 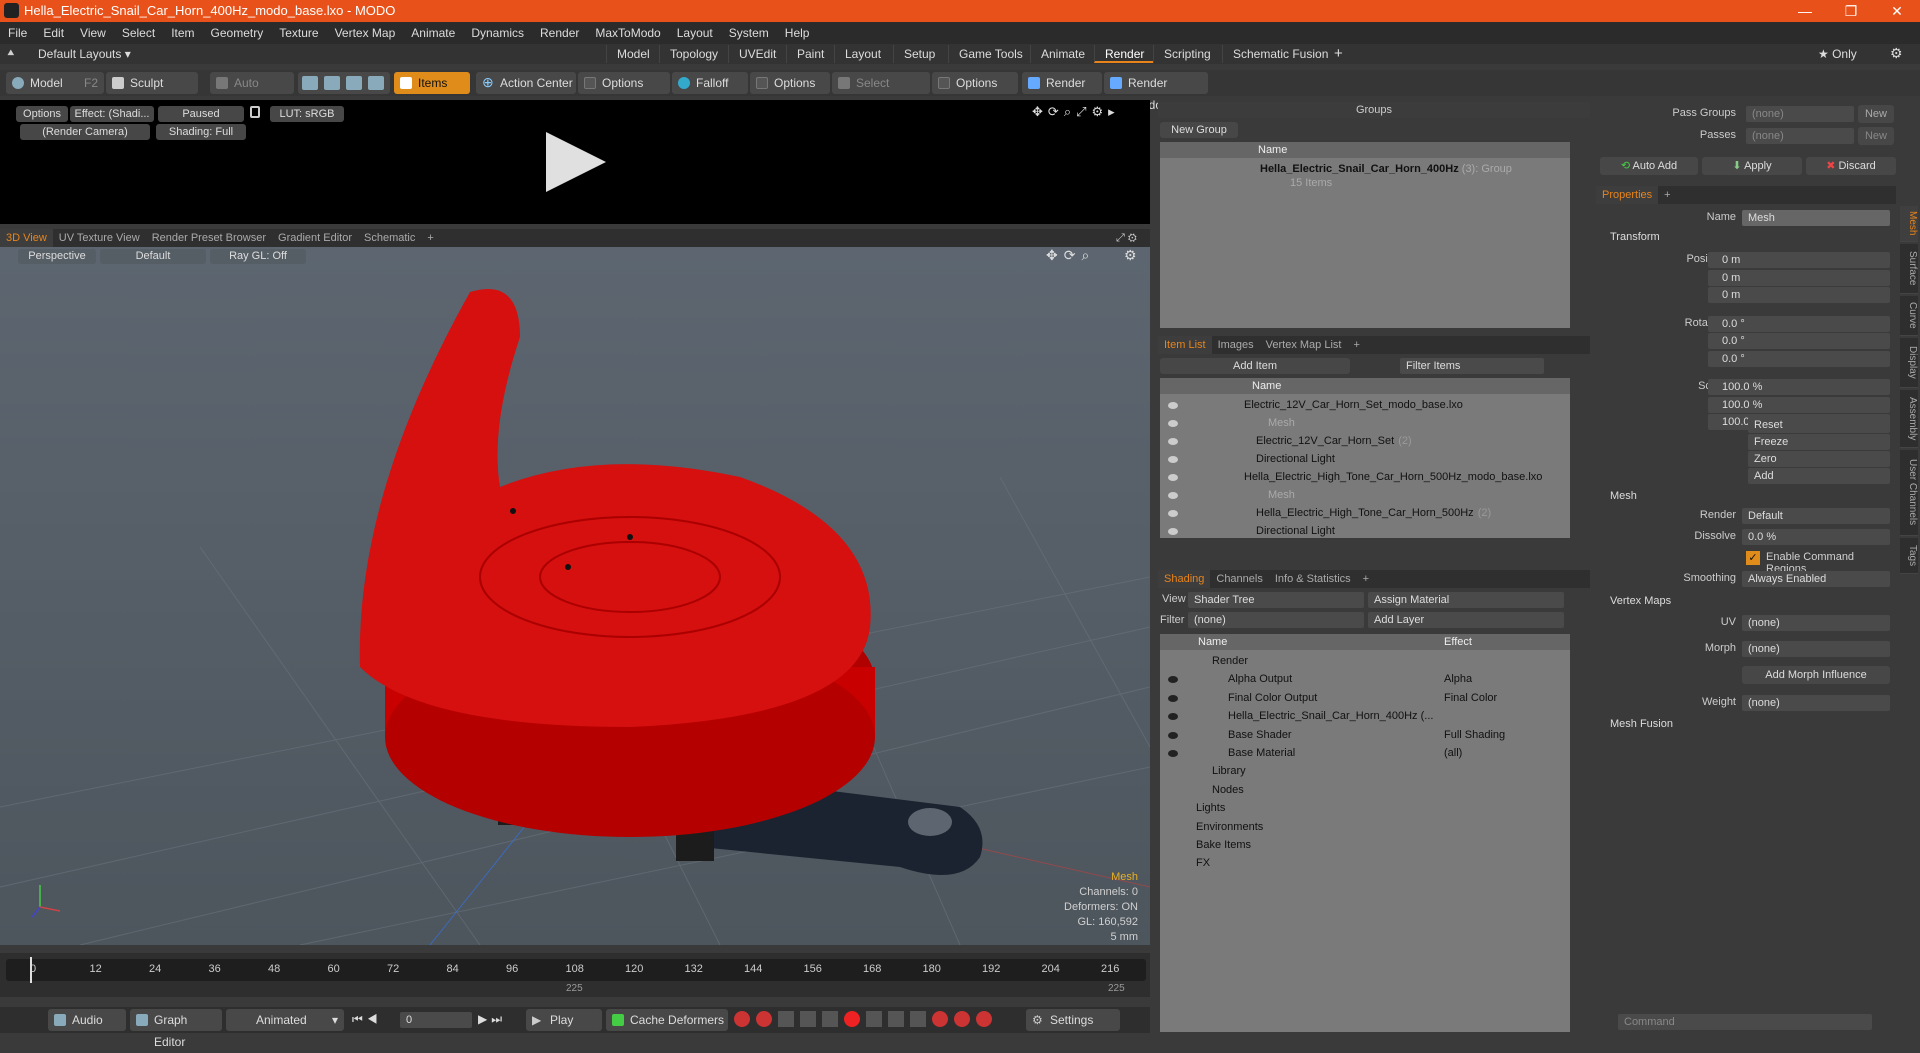 I want to click on menu-system: System, so click(x=749, y=33).